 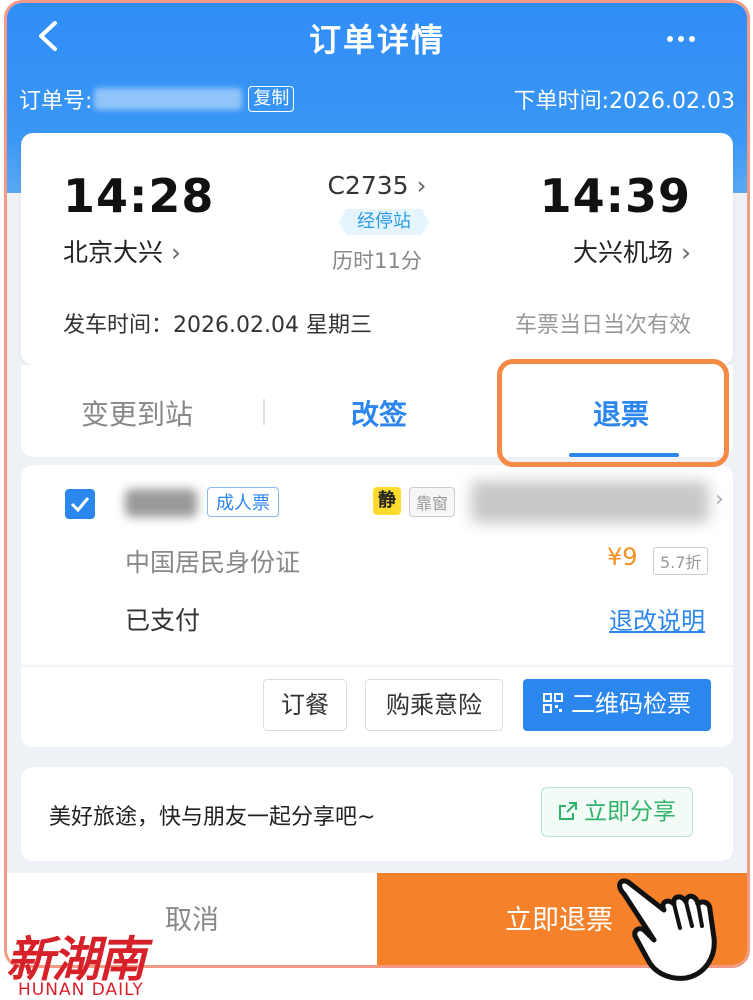 I want to click on train-number-label: C2735, so click(x=368, y=185).